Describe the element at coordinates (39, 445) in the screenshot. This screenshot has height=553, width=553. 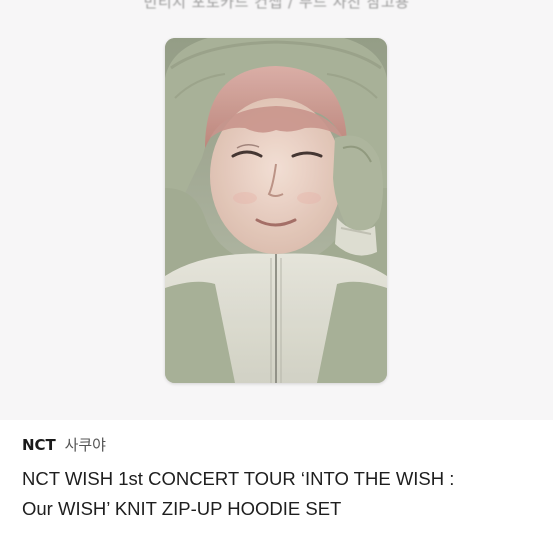
I see `brand-name: NCT` at that location.